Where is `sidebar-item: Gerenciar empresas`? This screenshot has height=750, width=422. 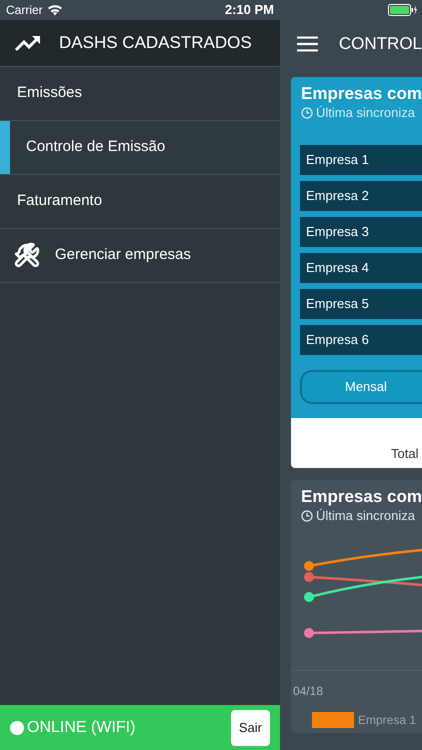
sidebar-item: Gerenciar empresas is located at coordinates (140, 256).